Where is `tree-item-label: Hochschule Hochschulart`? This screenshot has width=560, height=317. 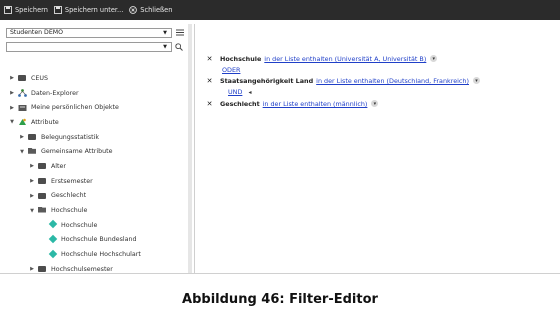 tree-item-label: Hochschule Hochschulart is located at coordinates (101, 255).